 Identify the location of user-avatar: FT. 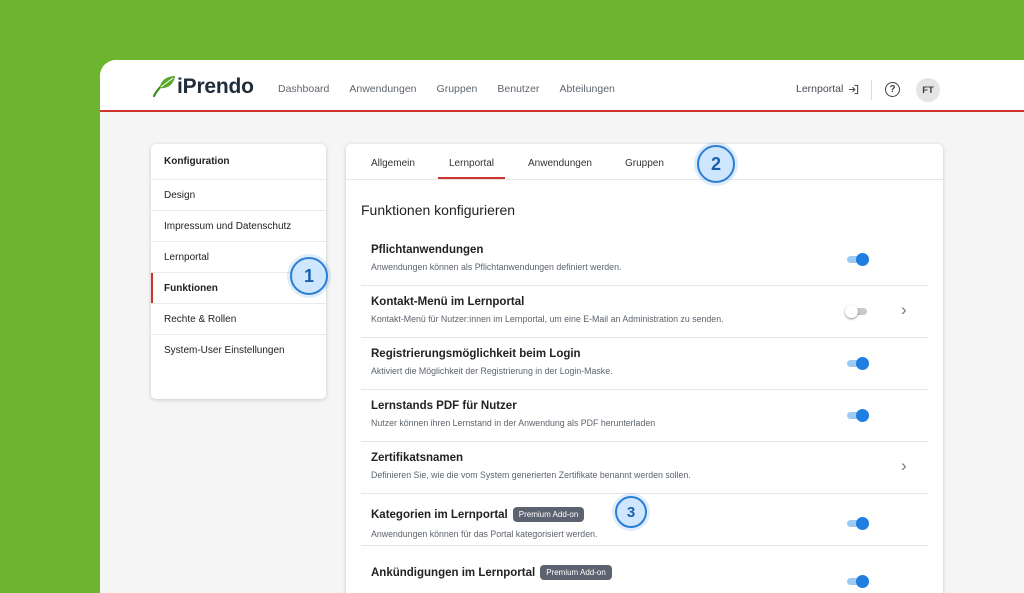
(928, 90).